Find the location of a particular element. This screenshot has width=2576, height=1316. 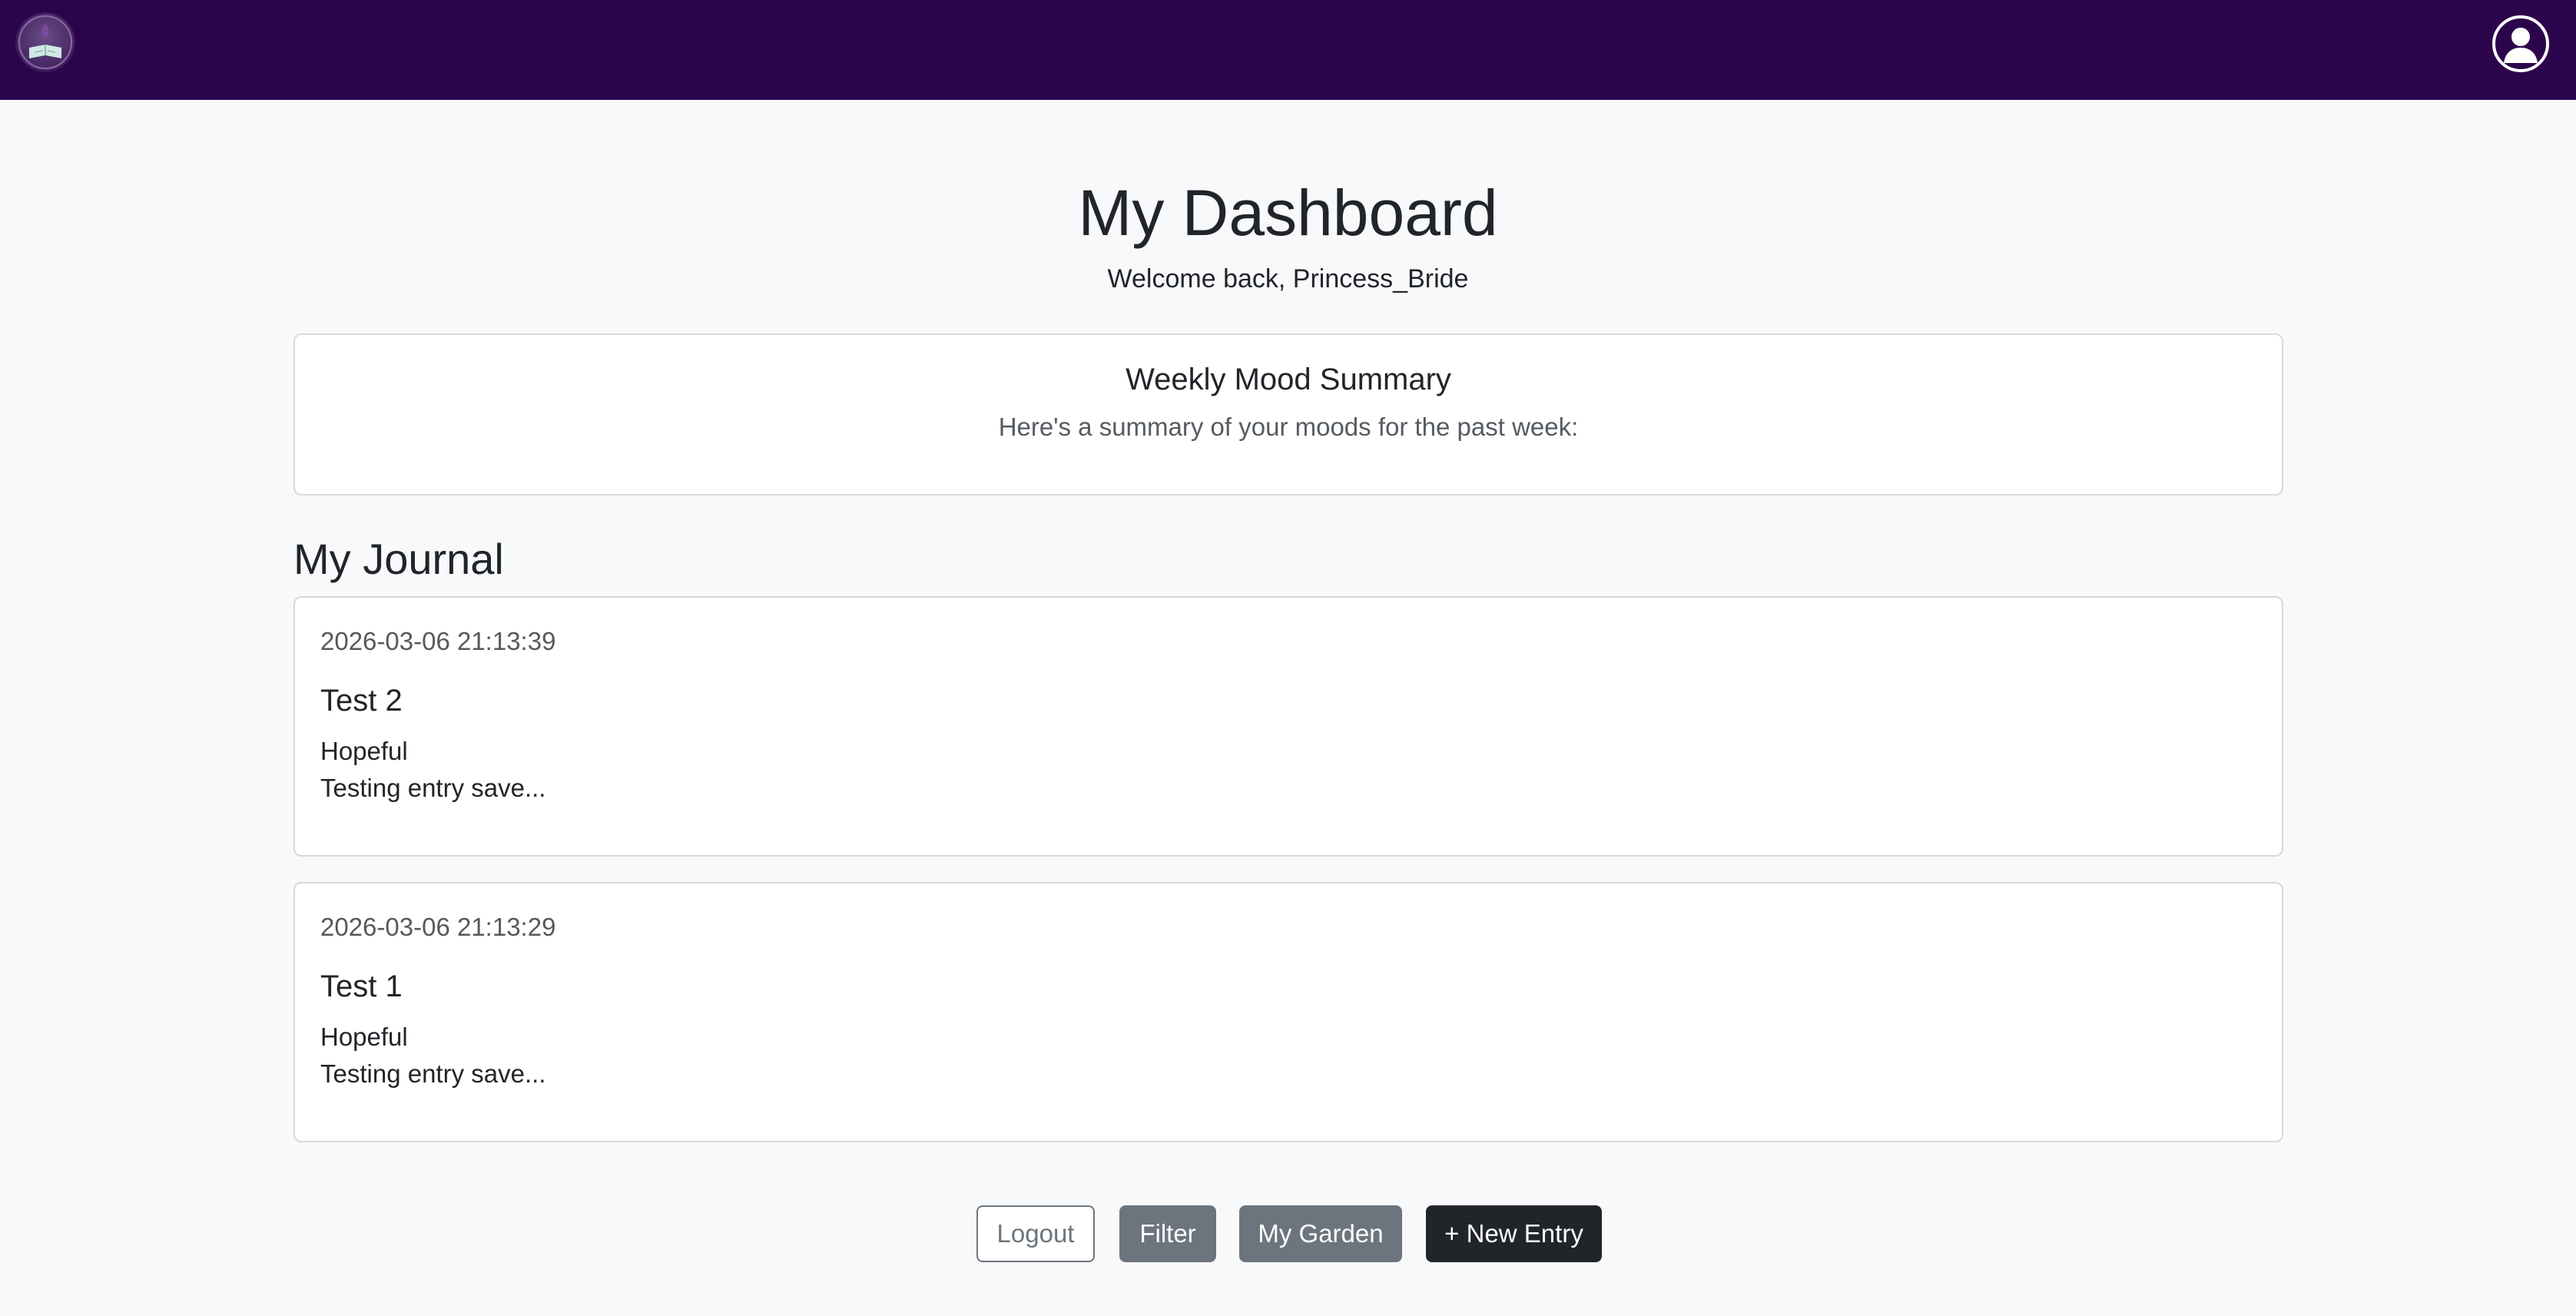

user-profile-icon is located at coordinates (2520, 43).